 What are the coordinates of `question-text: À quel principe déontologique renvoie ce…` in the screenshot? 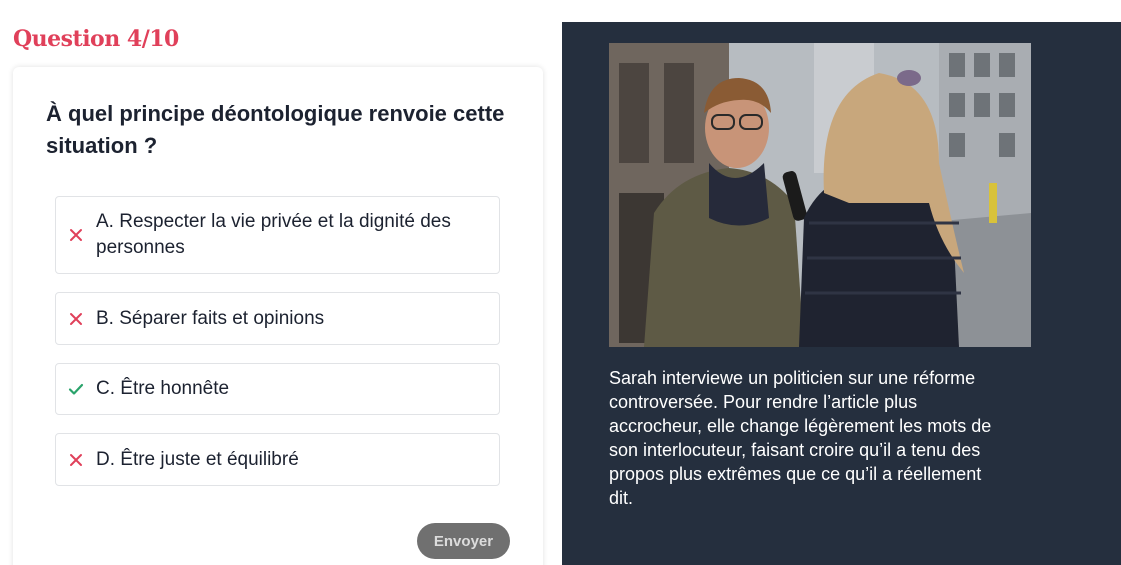 It's located at (275, 129).